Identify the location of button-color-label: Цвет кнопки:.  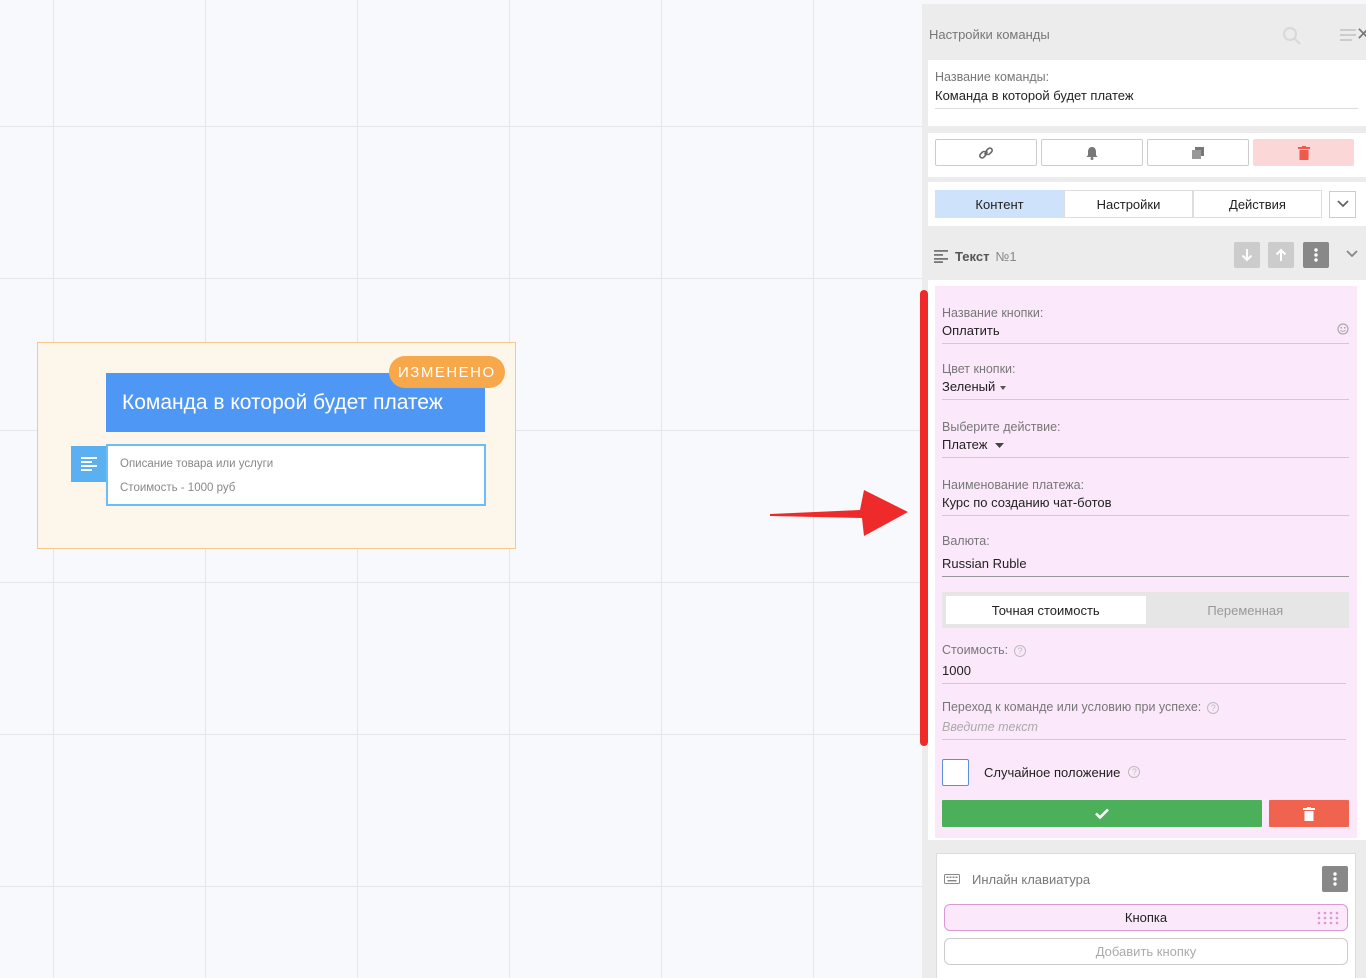
(979, 369).